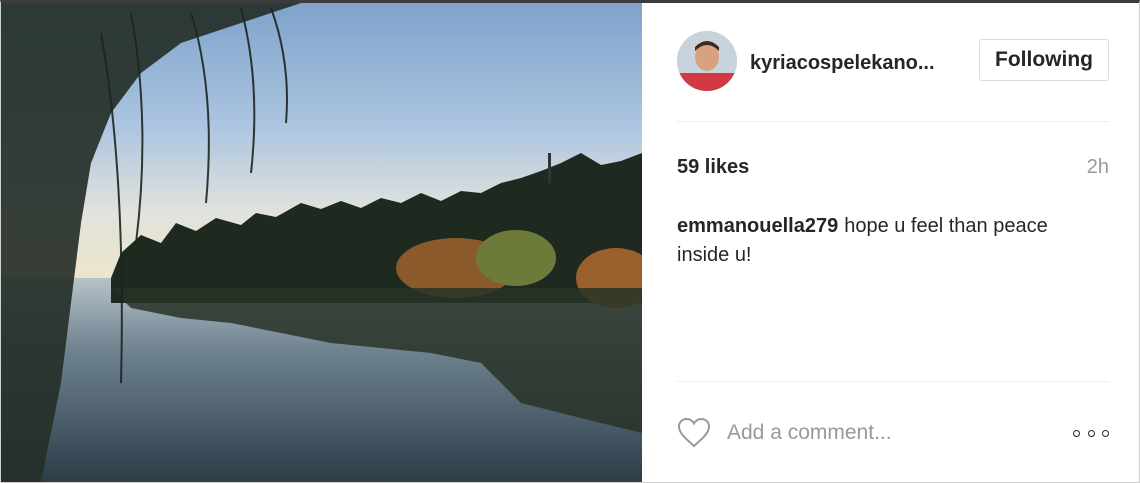 The width and height of the screenshot is (1140, 483). What do you see at coordinates (707, 61) in the screenshot?
I see `avatar` at bounding box center [707, 61].